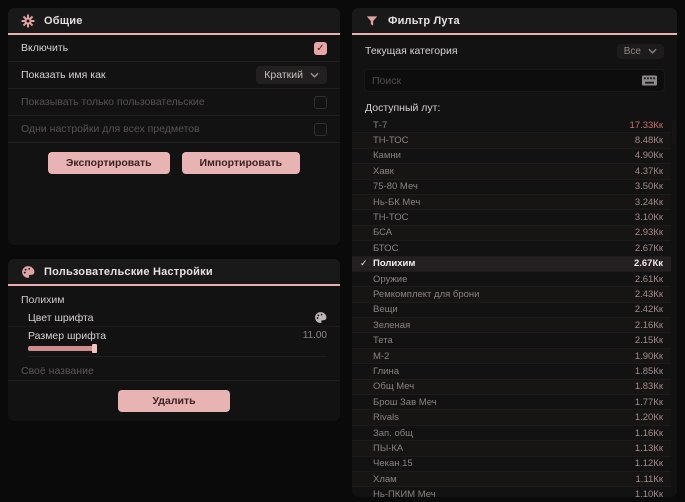  I want to click on scrollbar-thumb, so click(674, 132).